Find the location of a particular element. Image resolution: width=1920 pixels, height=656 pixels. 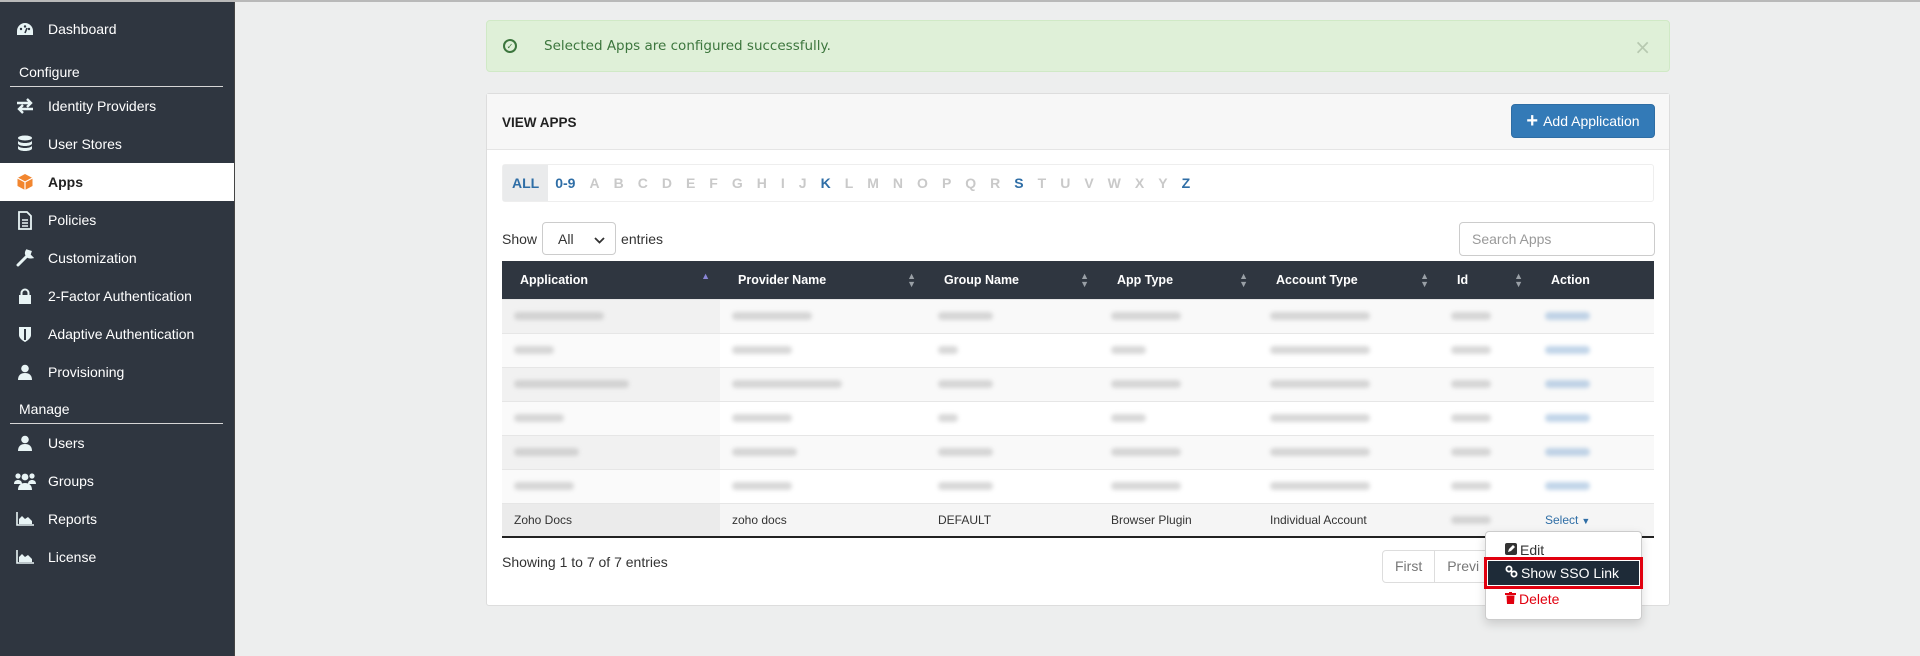

alpha-filter-t: T is located at coordinates (1042, 183).